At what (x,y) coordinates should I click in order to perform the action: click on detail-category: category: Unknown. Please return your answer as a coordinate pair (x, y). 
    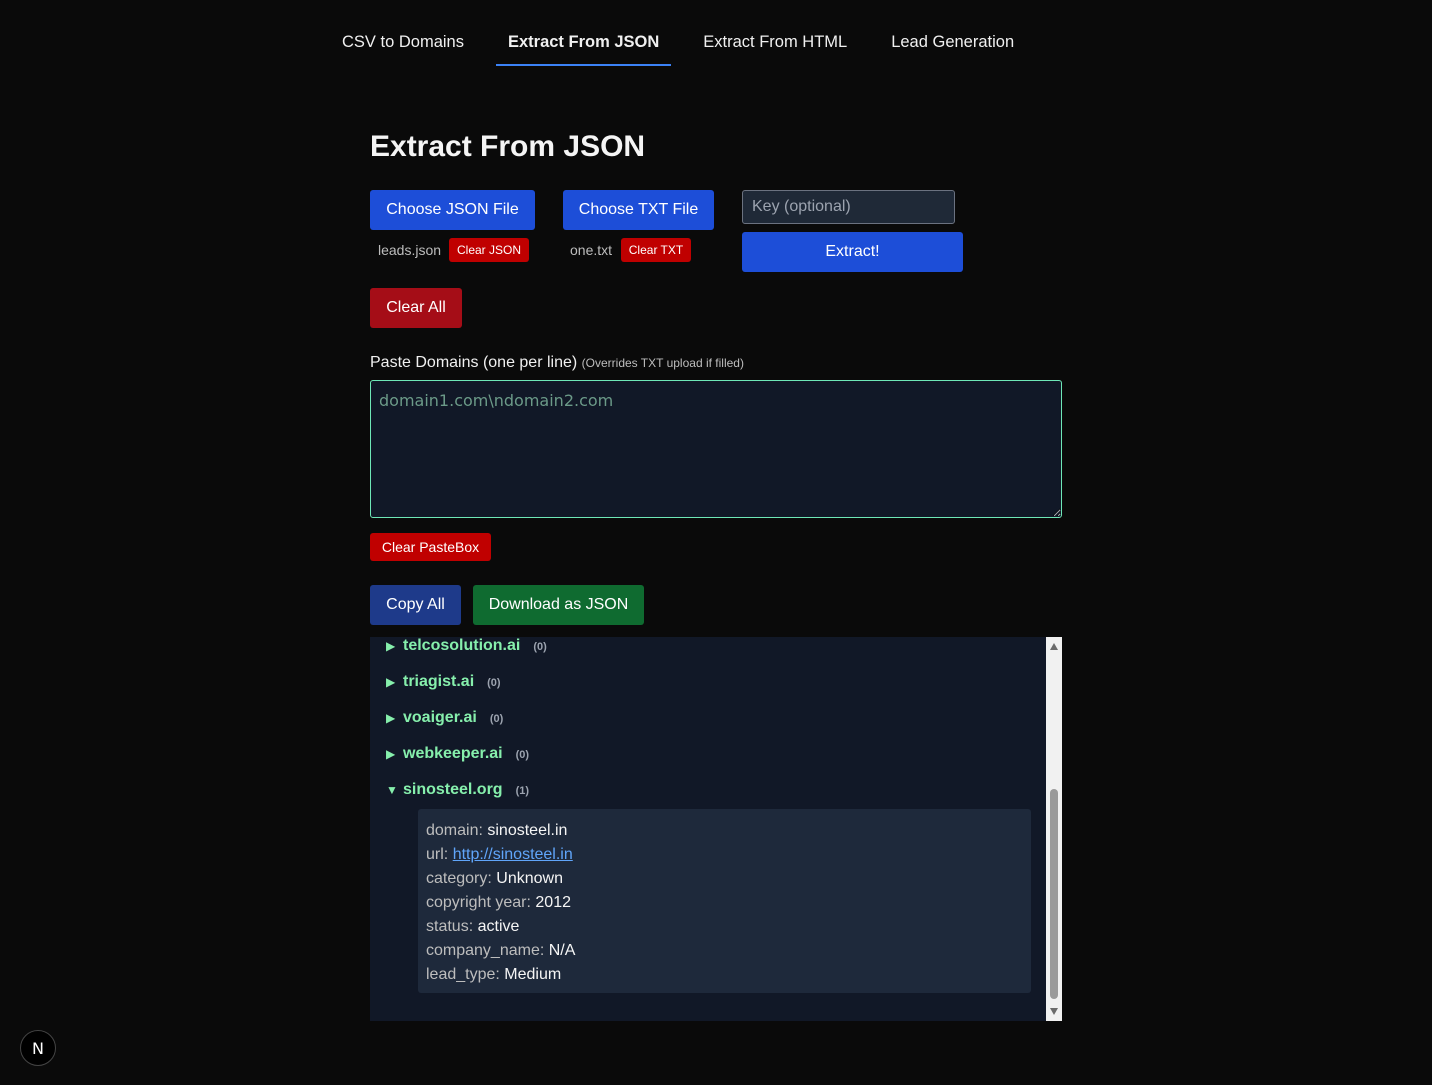
    Looking at the image, I should click on (724, 879).